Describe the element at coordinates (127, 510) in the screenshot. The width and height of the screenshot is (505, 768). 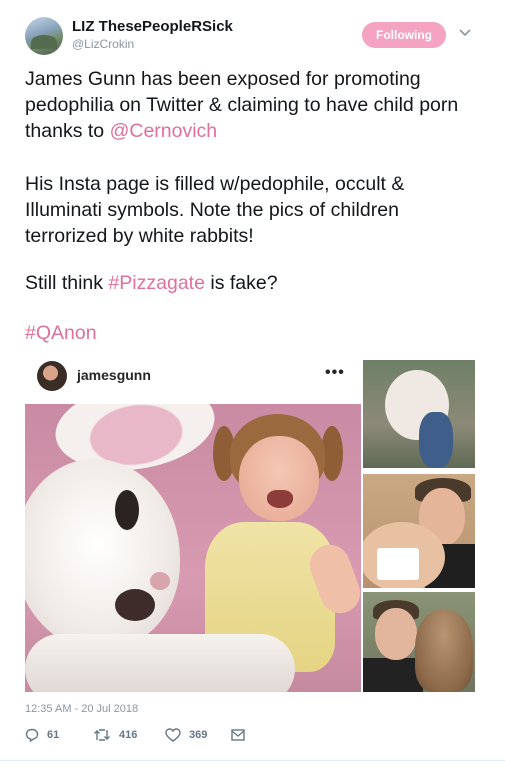
I see `bunny-eye` at that location.